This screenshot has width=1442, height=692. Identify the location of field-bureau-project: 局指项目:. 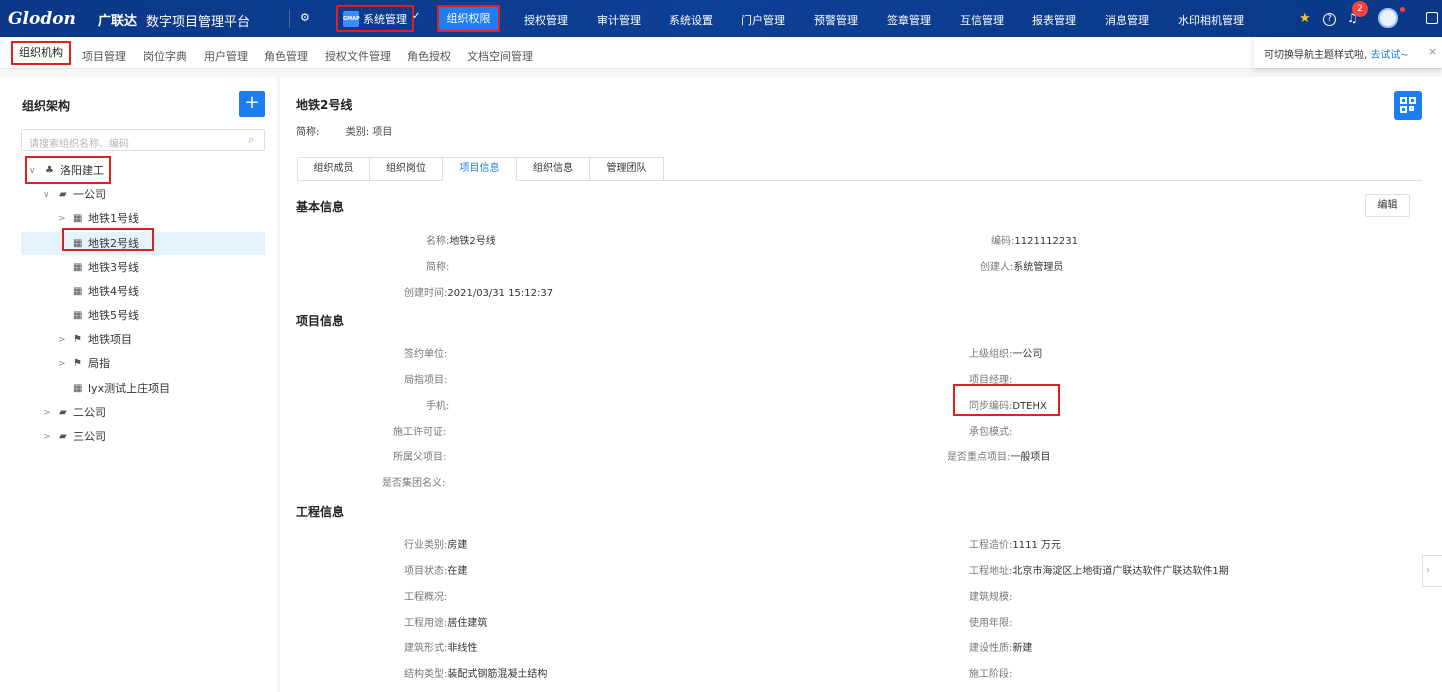
(425, 378).